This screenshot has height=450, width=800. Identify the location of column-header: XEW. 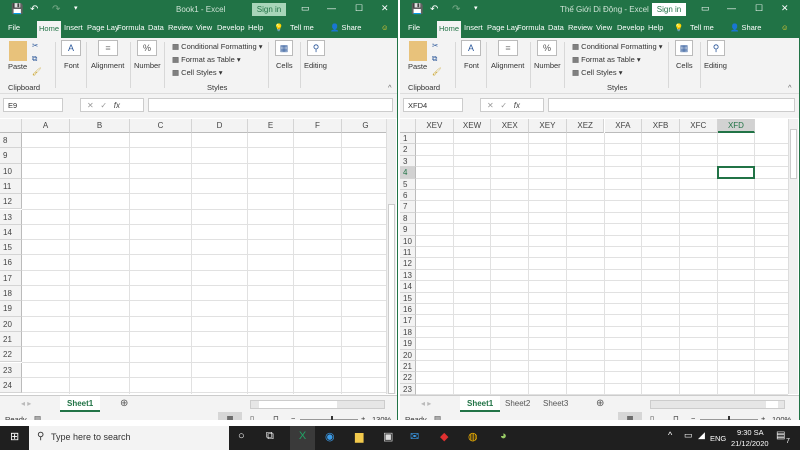
(472, 126).